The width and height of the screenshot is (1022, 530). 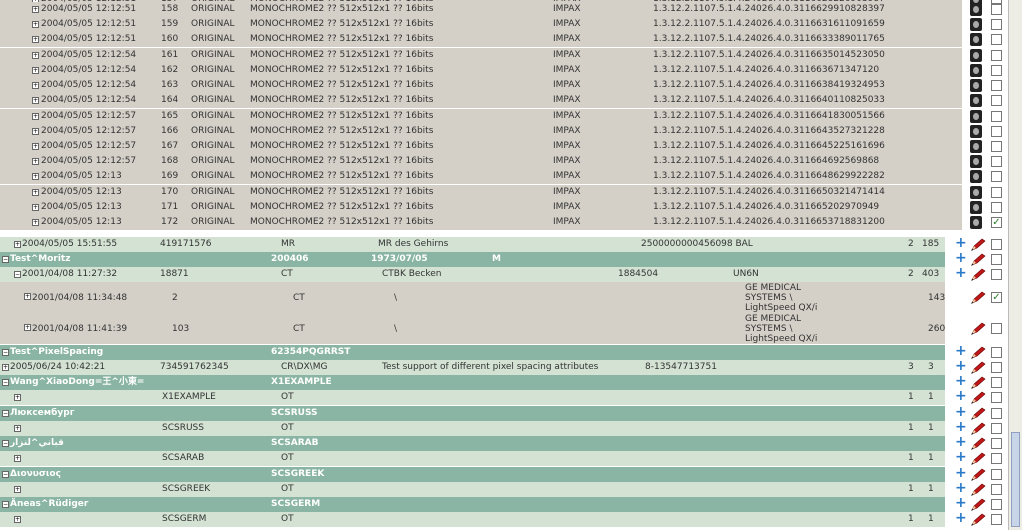 What do you see at coordinates (472, 259) in the screenshot?
I see `patient-row: − Test^Moritz 200406 1973/07/05 M` at bounding box center [472, 259].